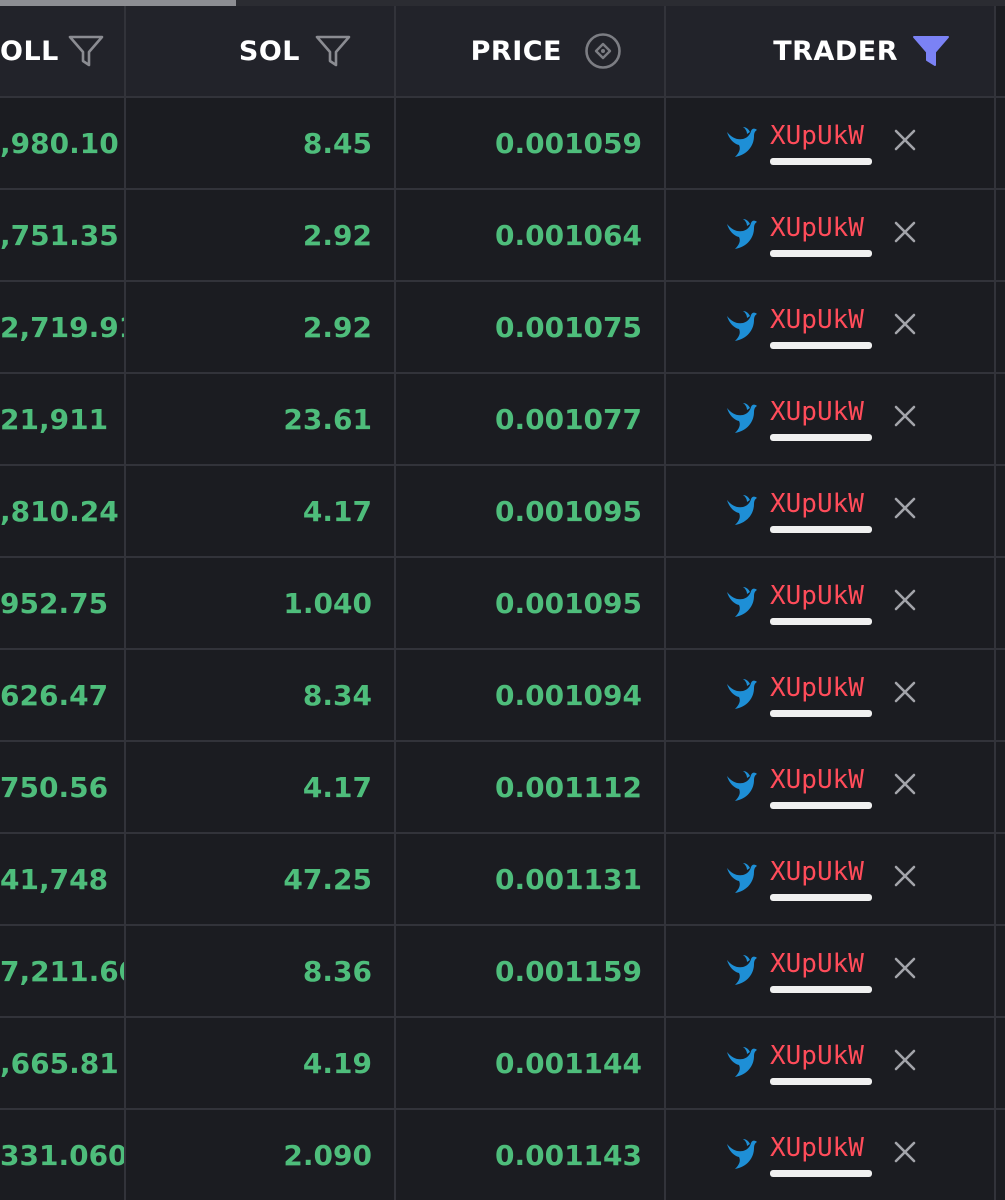 The width and height of the screenshot is (1005, 1200). Describe the element at coordinates (931, 51) in the screenshot. I see `filter-active-icon` at that location.